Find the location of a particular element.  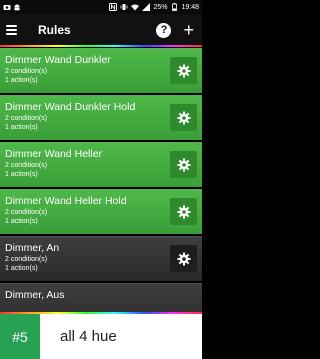

clock: 19:48 is located at coordinates (190, 7).